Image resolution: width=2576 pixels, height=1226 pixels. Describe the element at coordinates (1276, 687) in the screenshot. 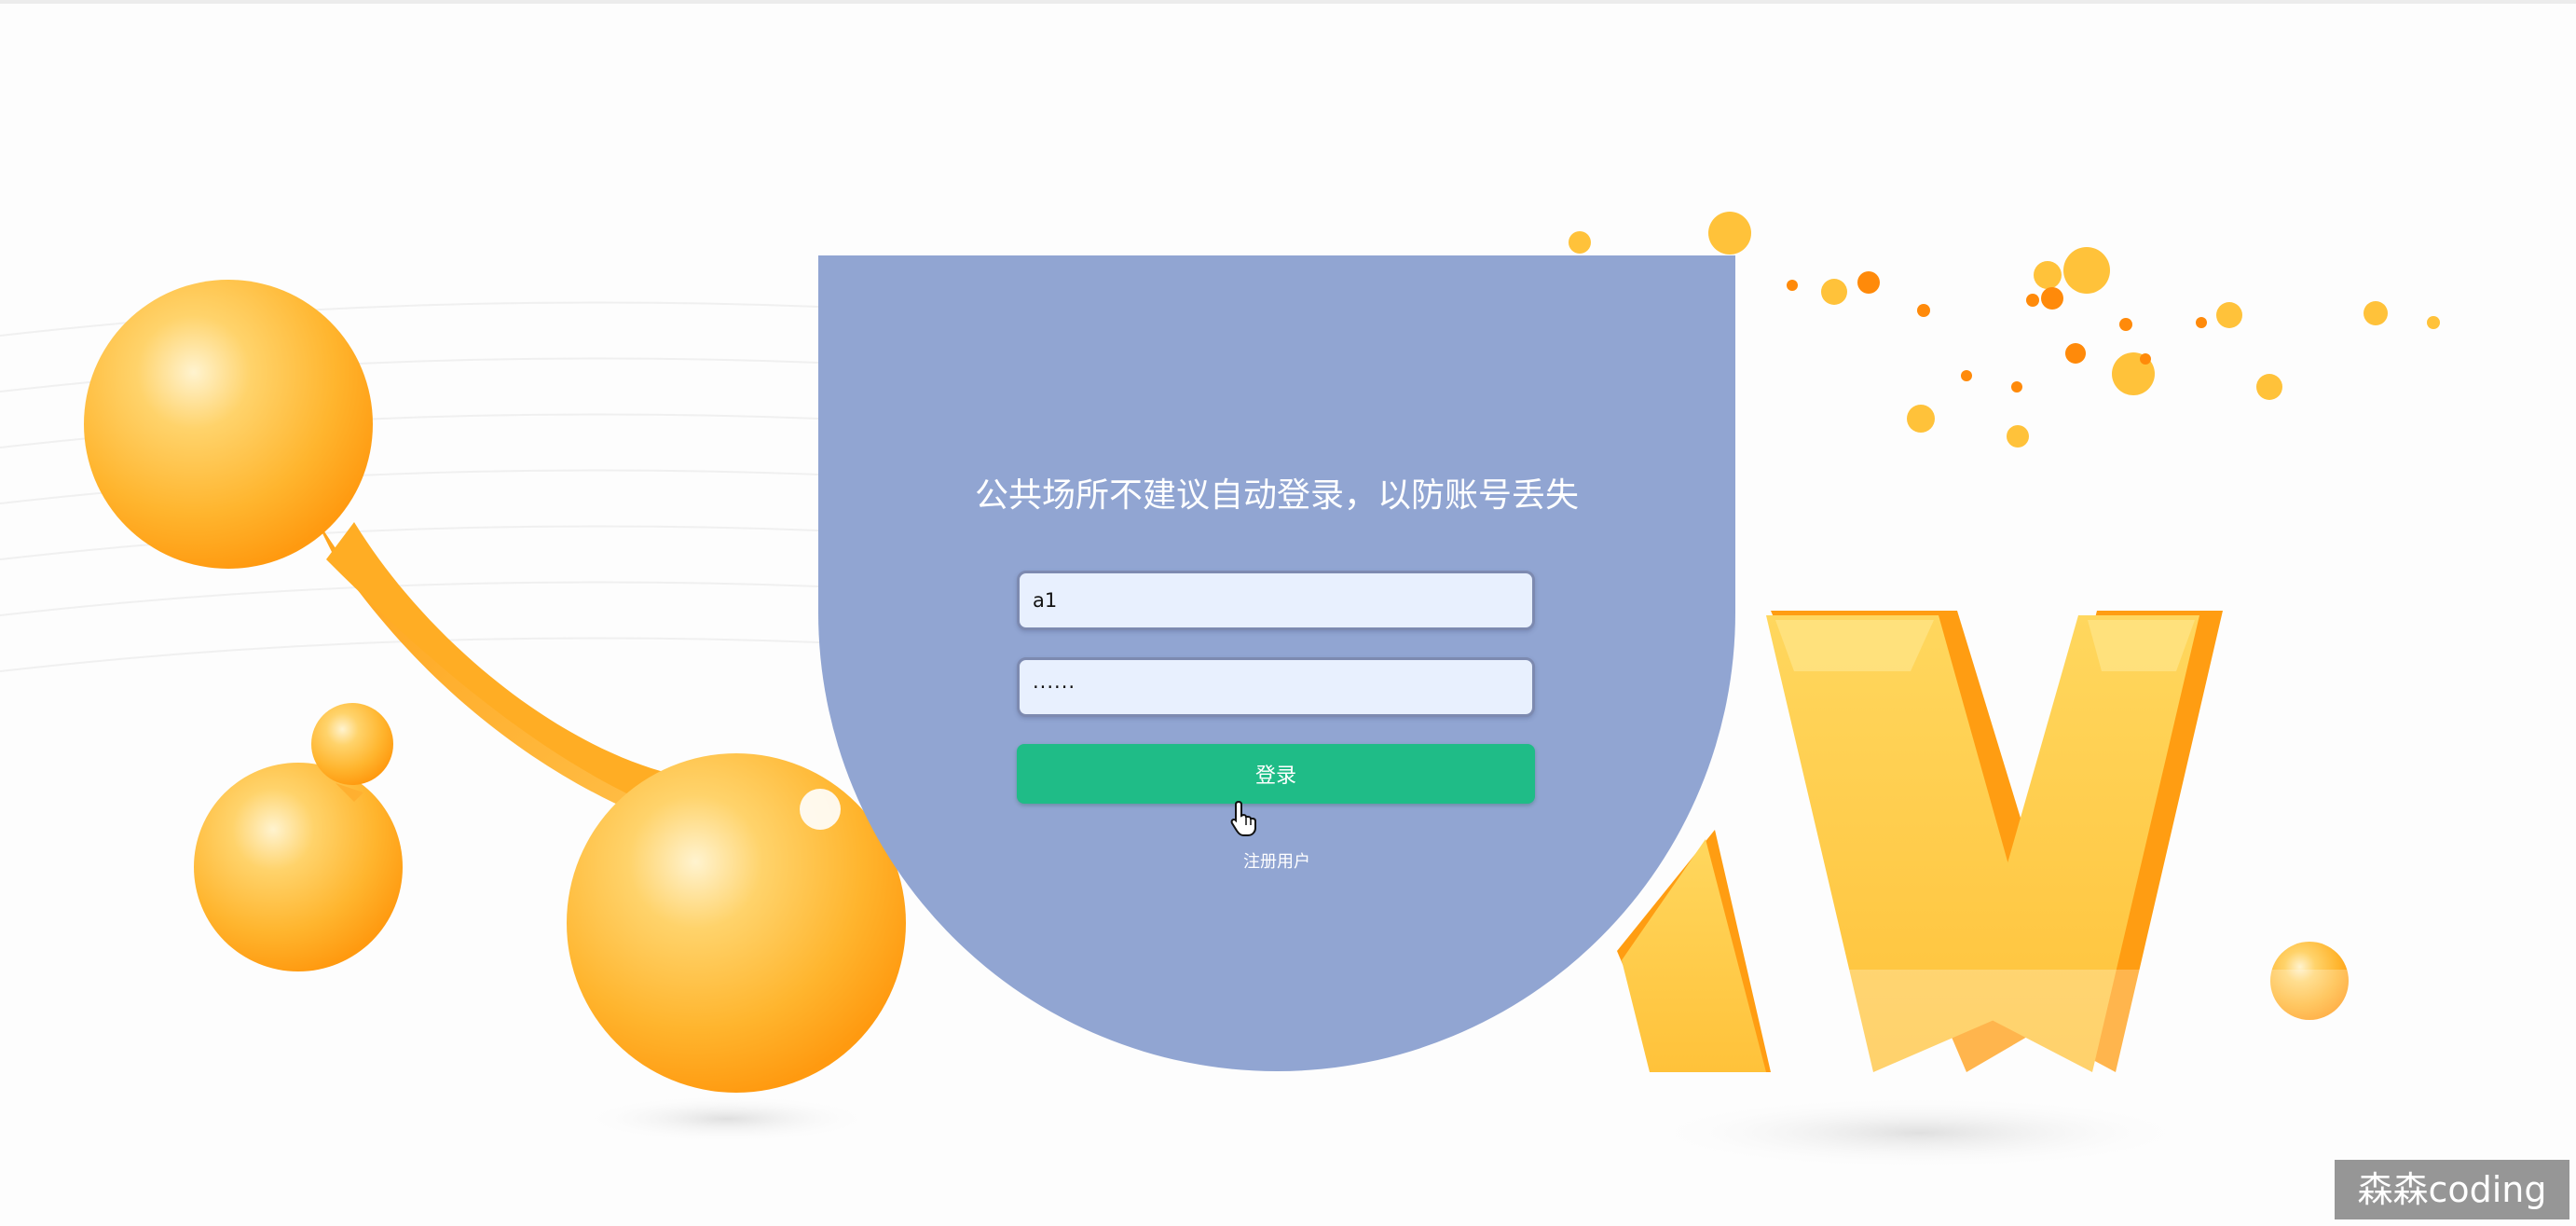

I see `password-input` at that location.